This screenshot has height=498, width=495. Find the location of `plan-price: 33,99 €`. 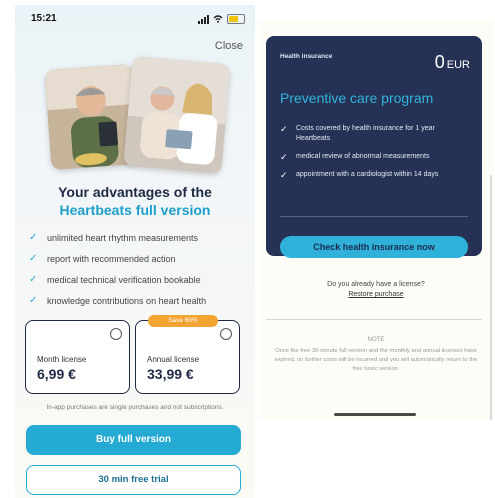

plan-price: 33,99 € is located at coordinates (170, 374).